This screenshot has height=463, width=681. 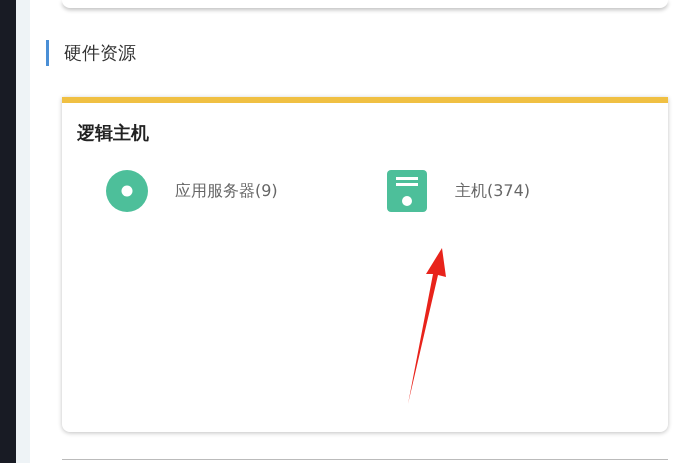 What do you see at coordinates (113, 133) in the screenshot?
I see `card-title: 逻辑主机` at bounding box center [113, 133].